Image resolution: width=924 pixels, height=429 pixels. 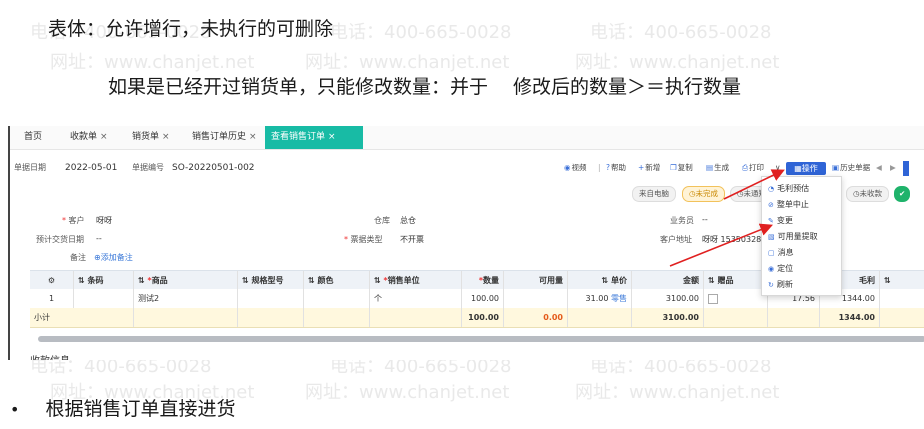 I want to click on slide-line-2: 如果是已经开过销货单，只能修改数量：并于 修改后的数量＞＝执行数量, so click(x=425, y=87).